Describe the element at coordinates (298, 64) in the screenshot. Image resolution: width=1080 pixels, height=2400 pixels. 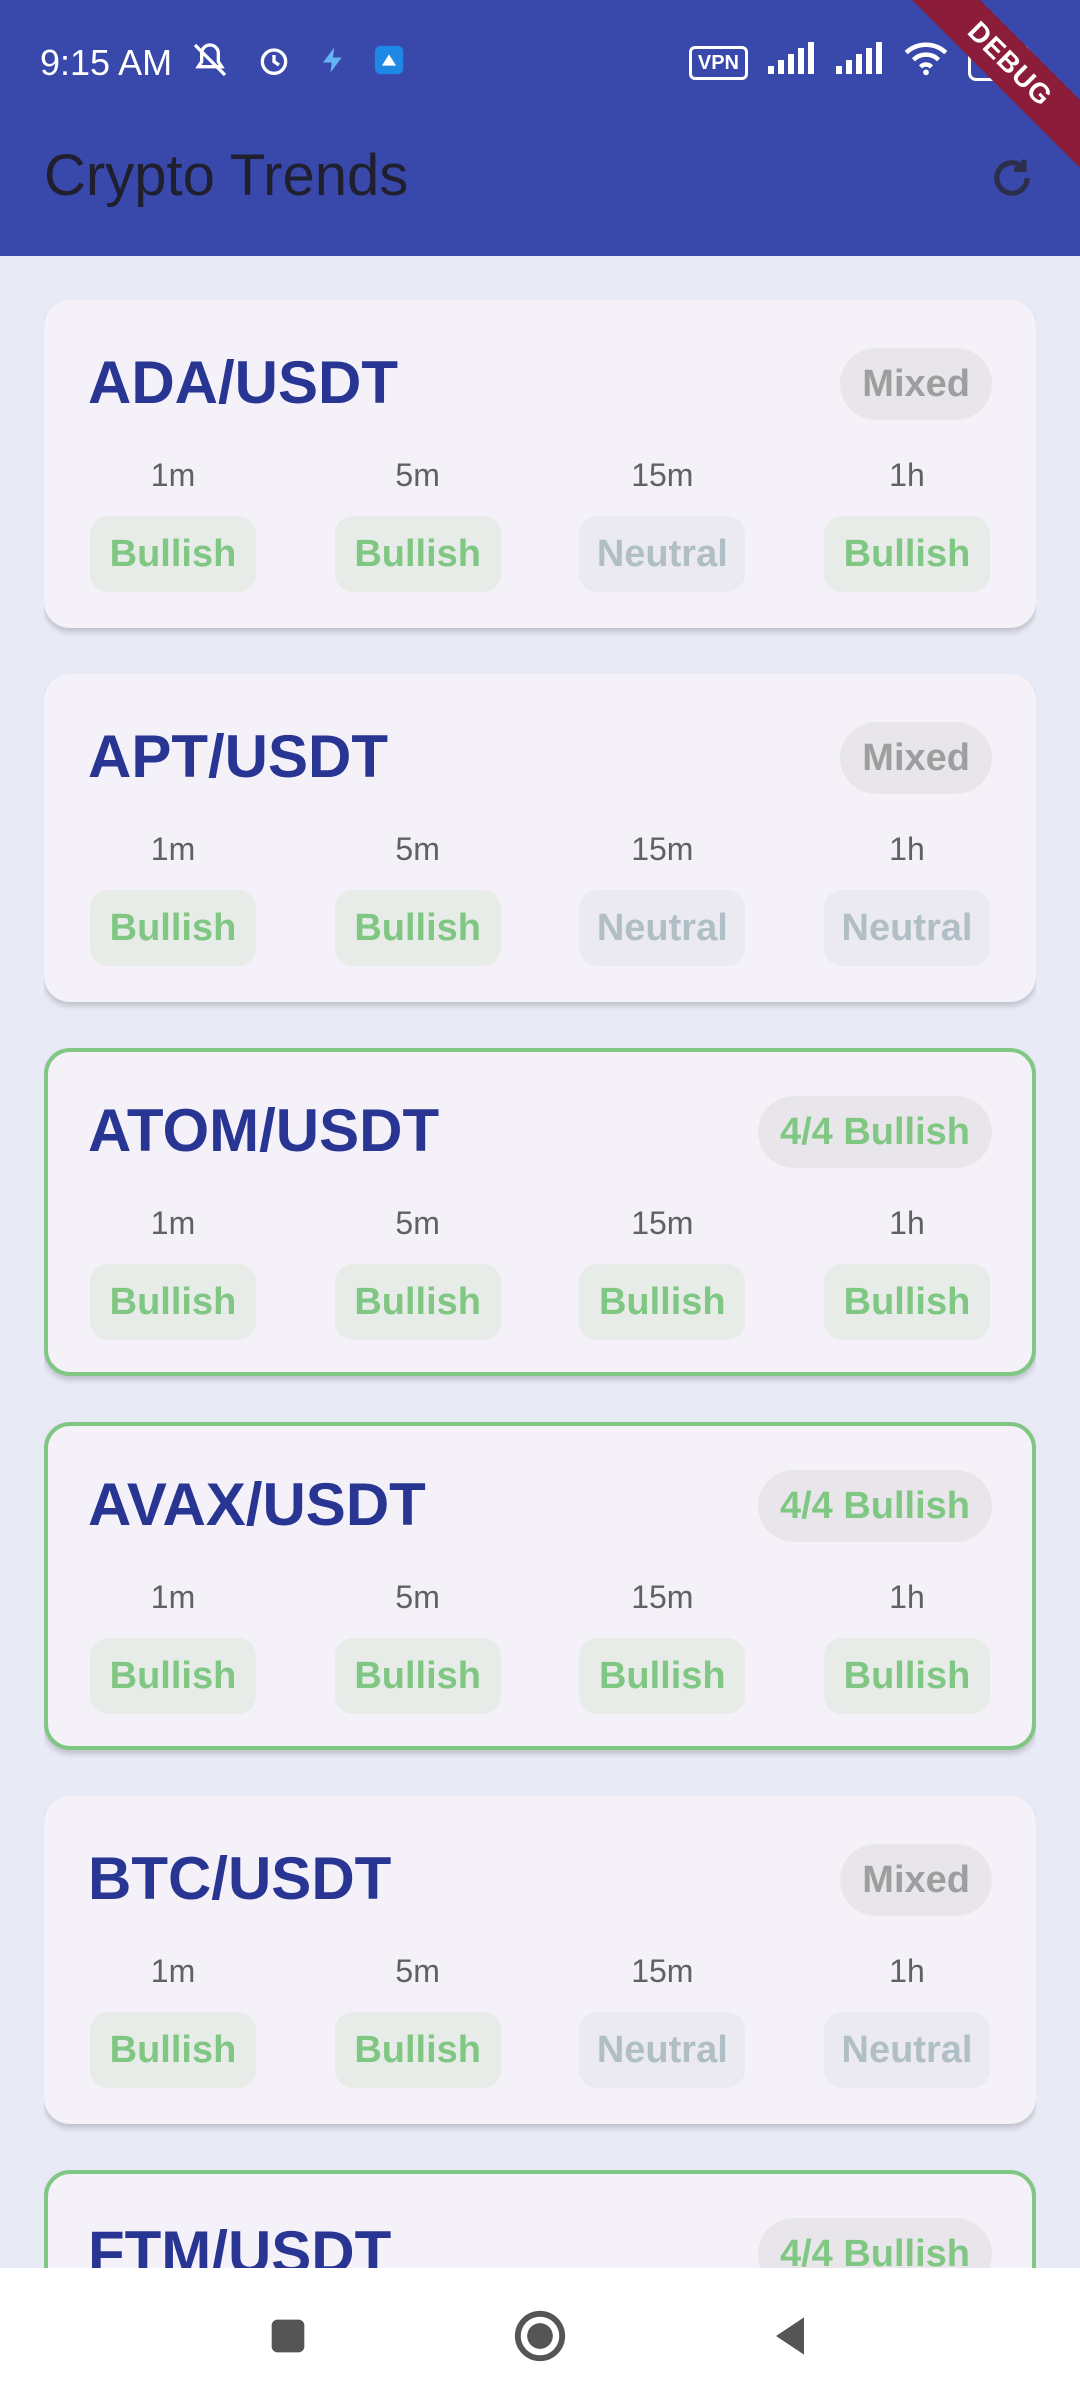
I see `status-icons-left` at that location.